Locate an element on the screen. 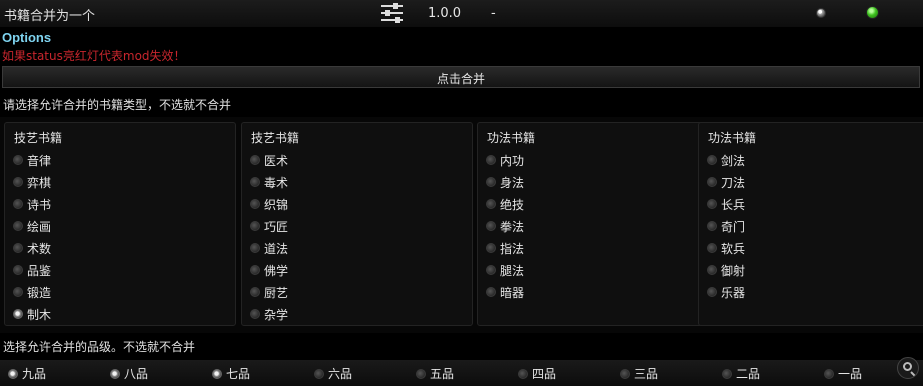 The image size is (923, 386). status-warning: 如果status亮红灯代表mod失效！ is located at coordinates (94, 56).